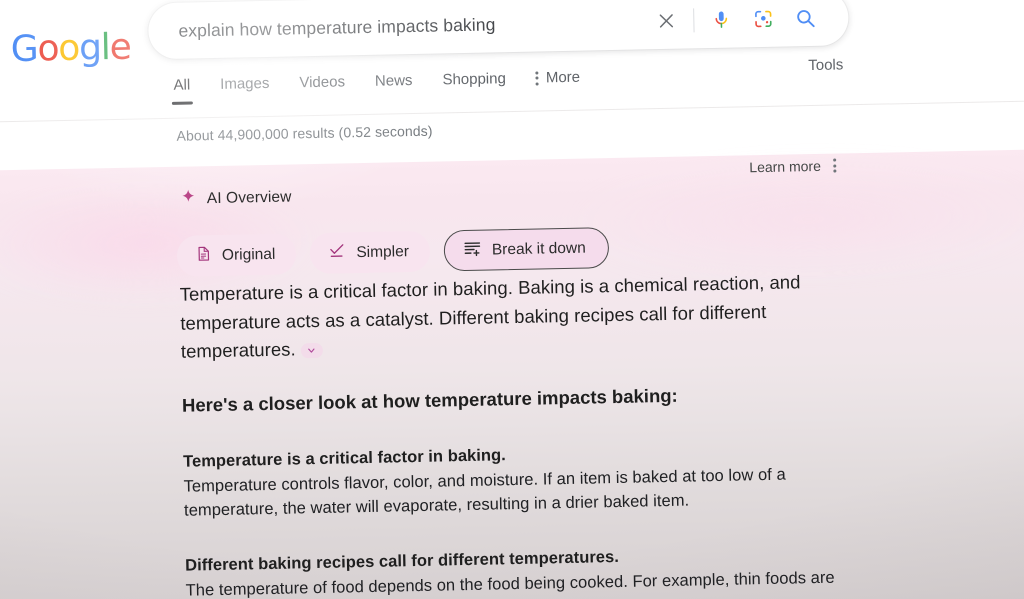 The width and height of the screenshot is (1024, 599). Describe the element at coordinates (763, 20) in the screenshot. I see `google-lens-icon` at that location.